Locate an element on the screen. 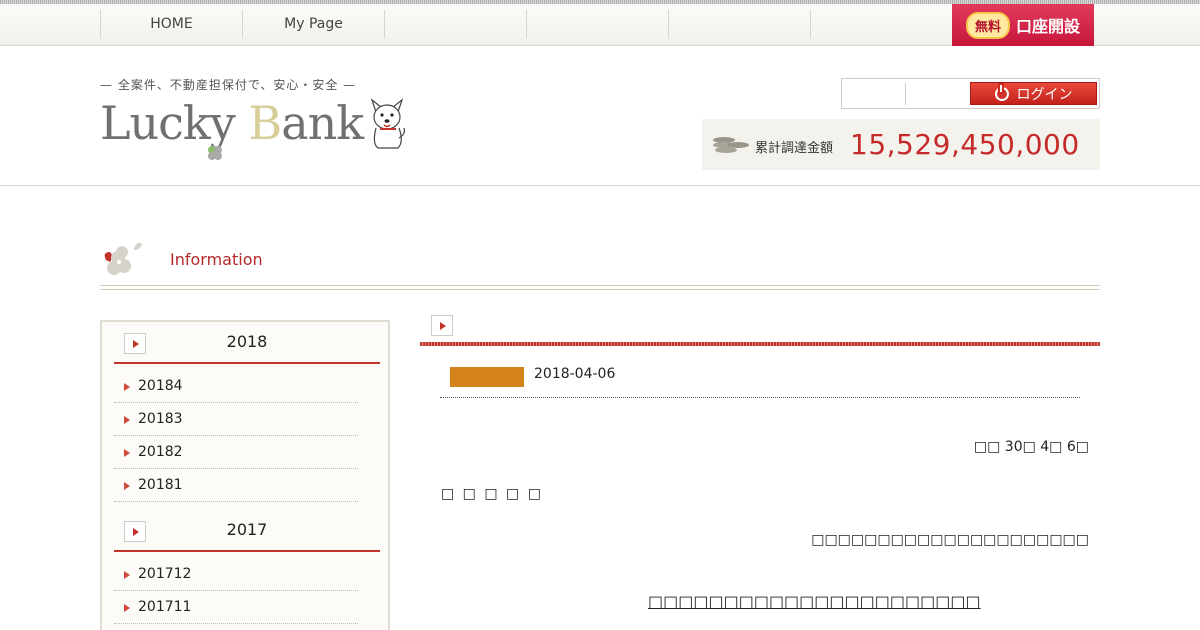  site-logo: Lucky Bank is located at coordinates (232, 123).